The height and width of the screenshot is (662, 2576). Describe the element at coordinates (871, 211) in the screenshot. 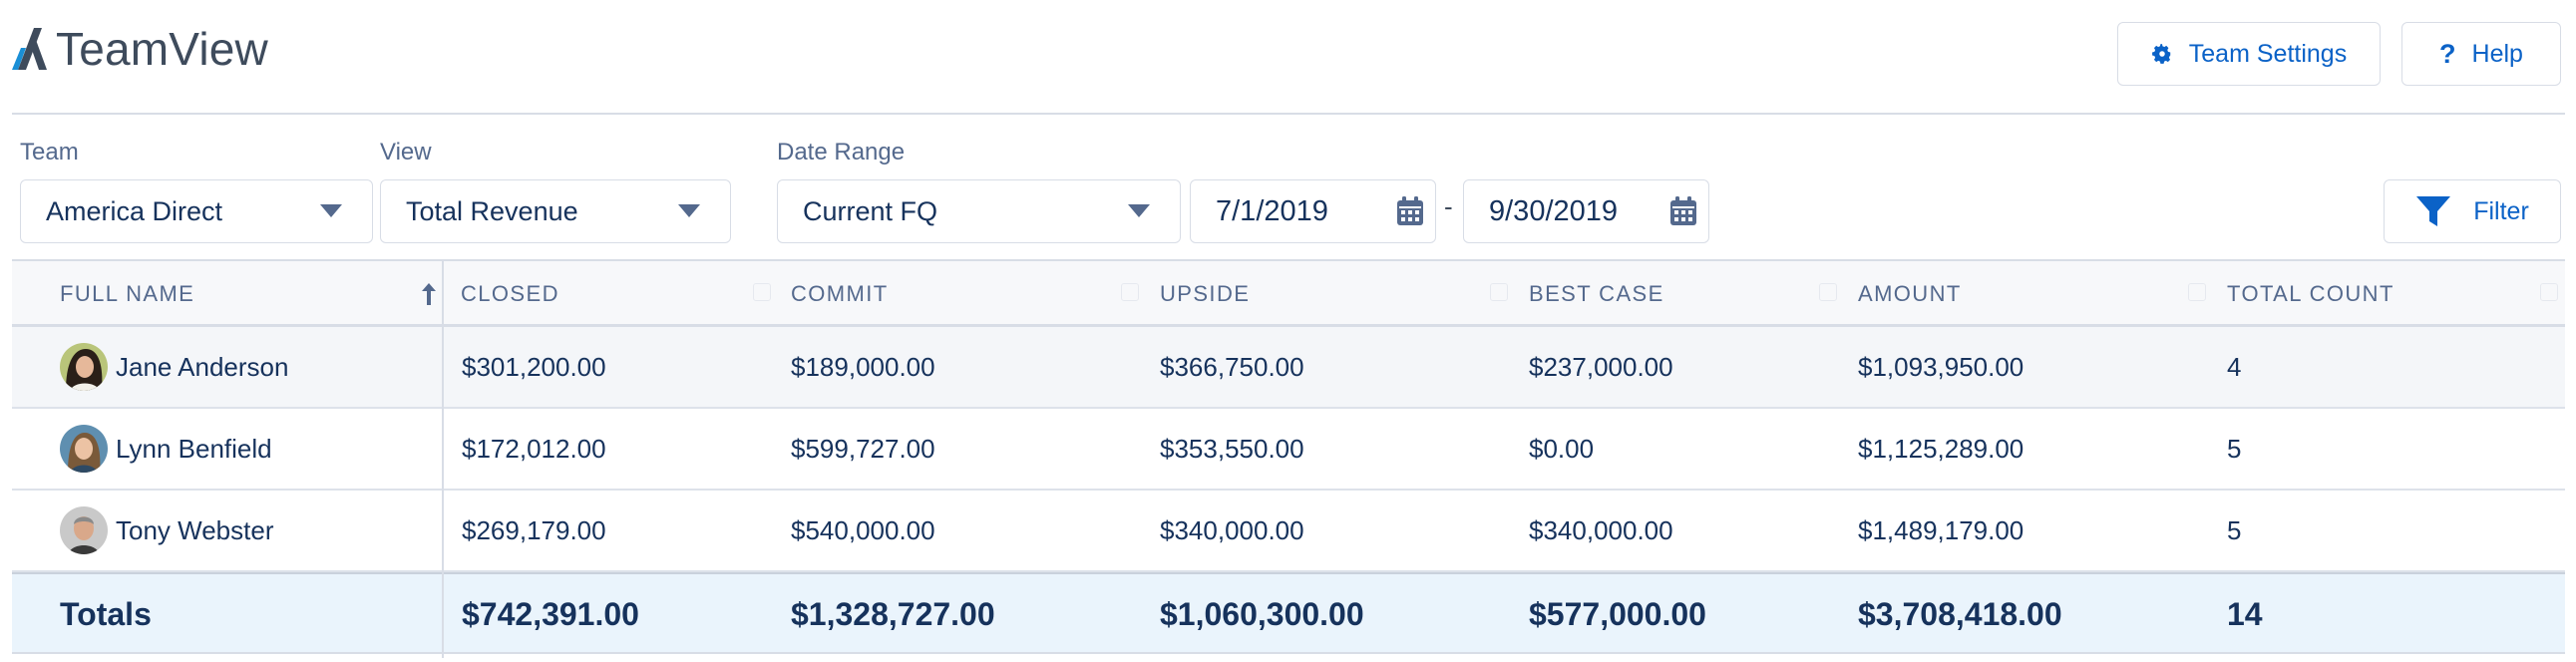

I see `date-range-select-value: Current FQ` at that location.